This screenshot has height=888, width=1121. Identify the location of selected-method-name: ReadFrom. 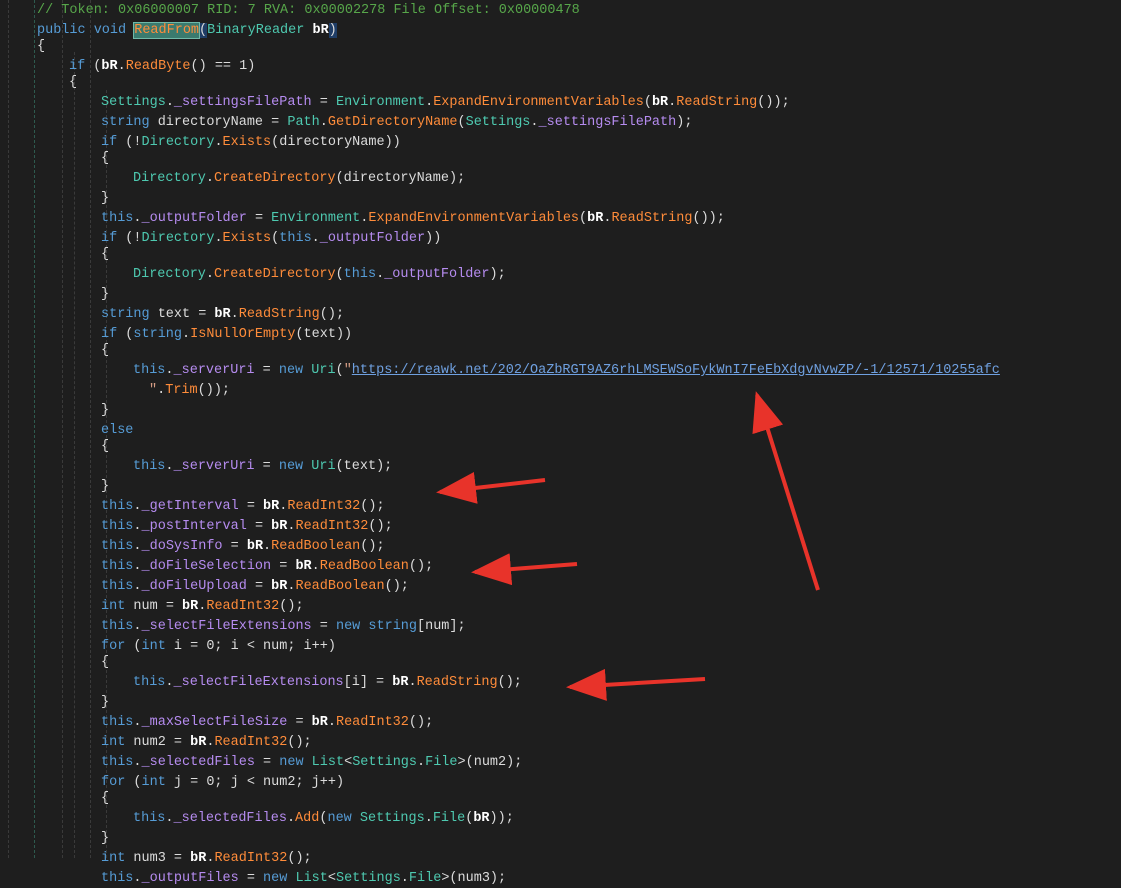
(167, 30).